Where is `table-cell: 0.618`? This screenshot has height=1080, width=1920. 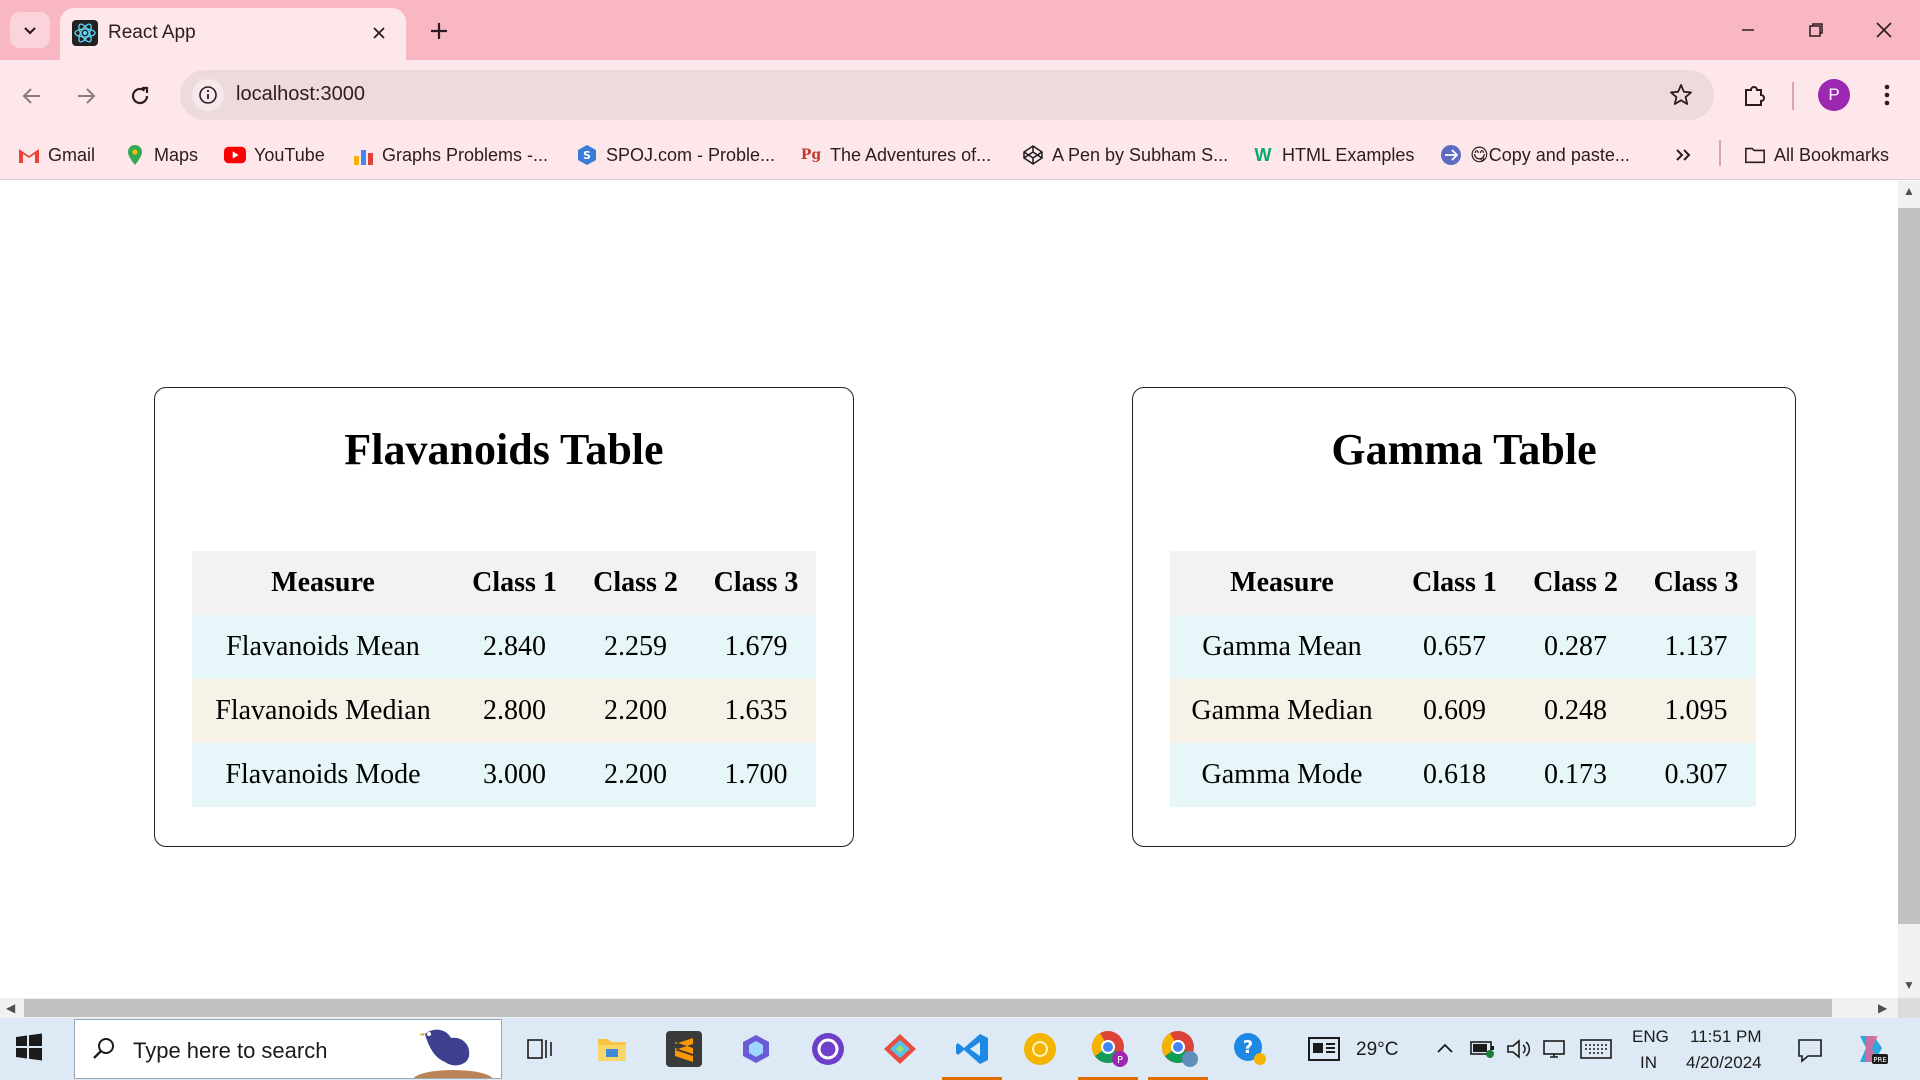 table-cell: 0.618 is located at coordinates (1454, 775).